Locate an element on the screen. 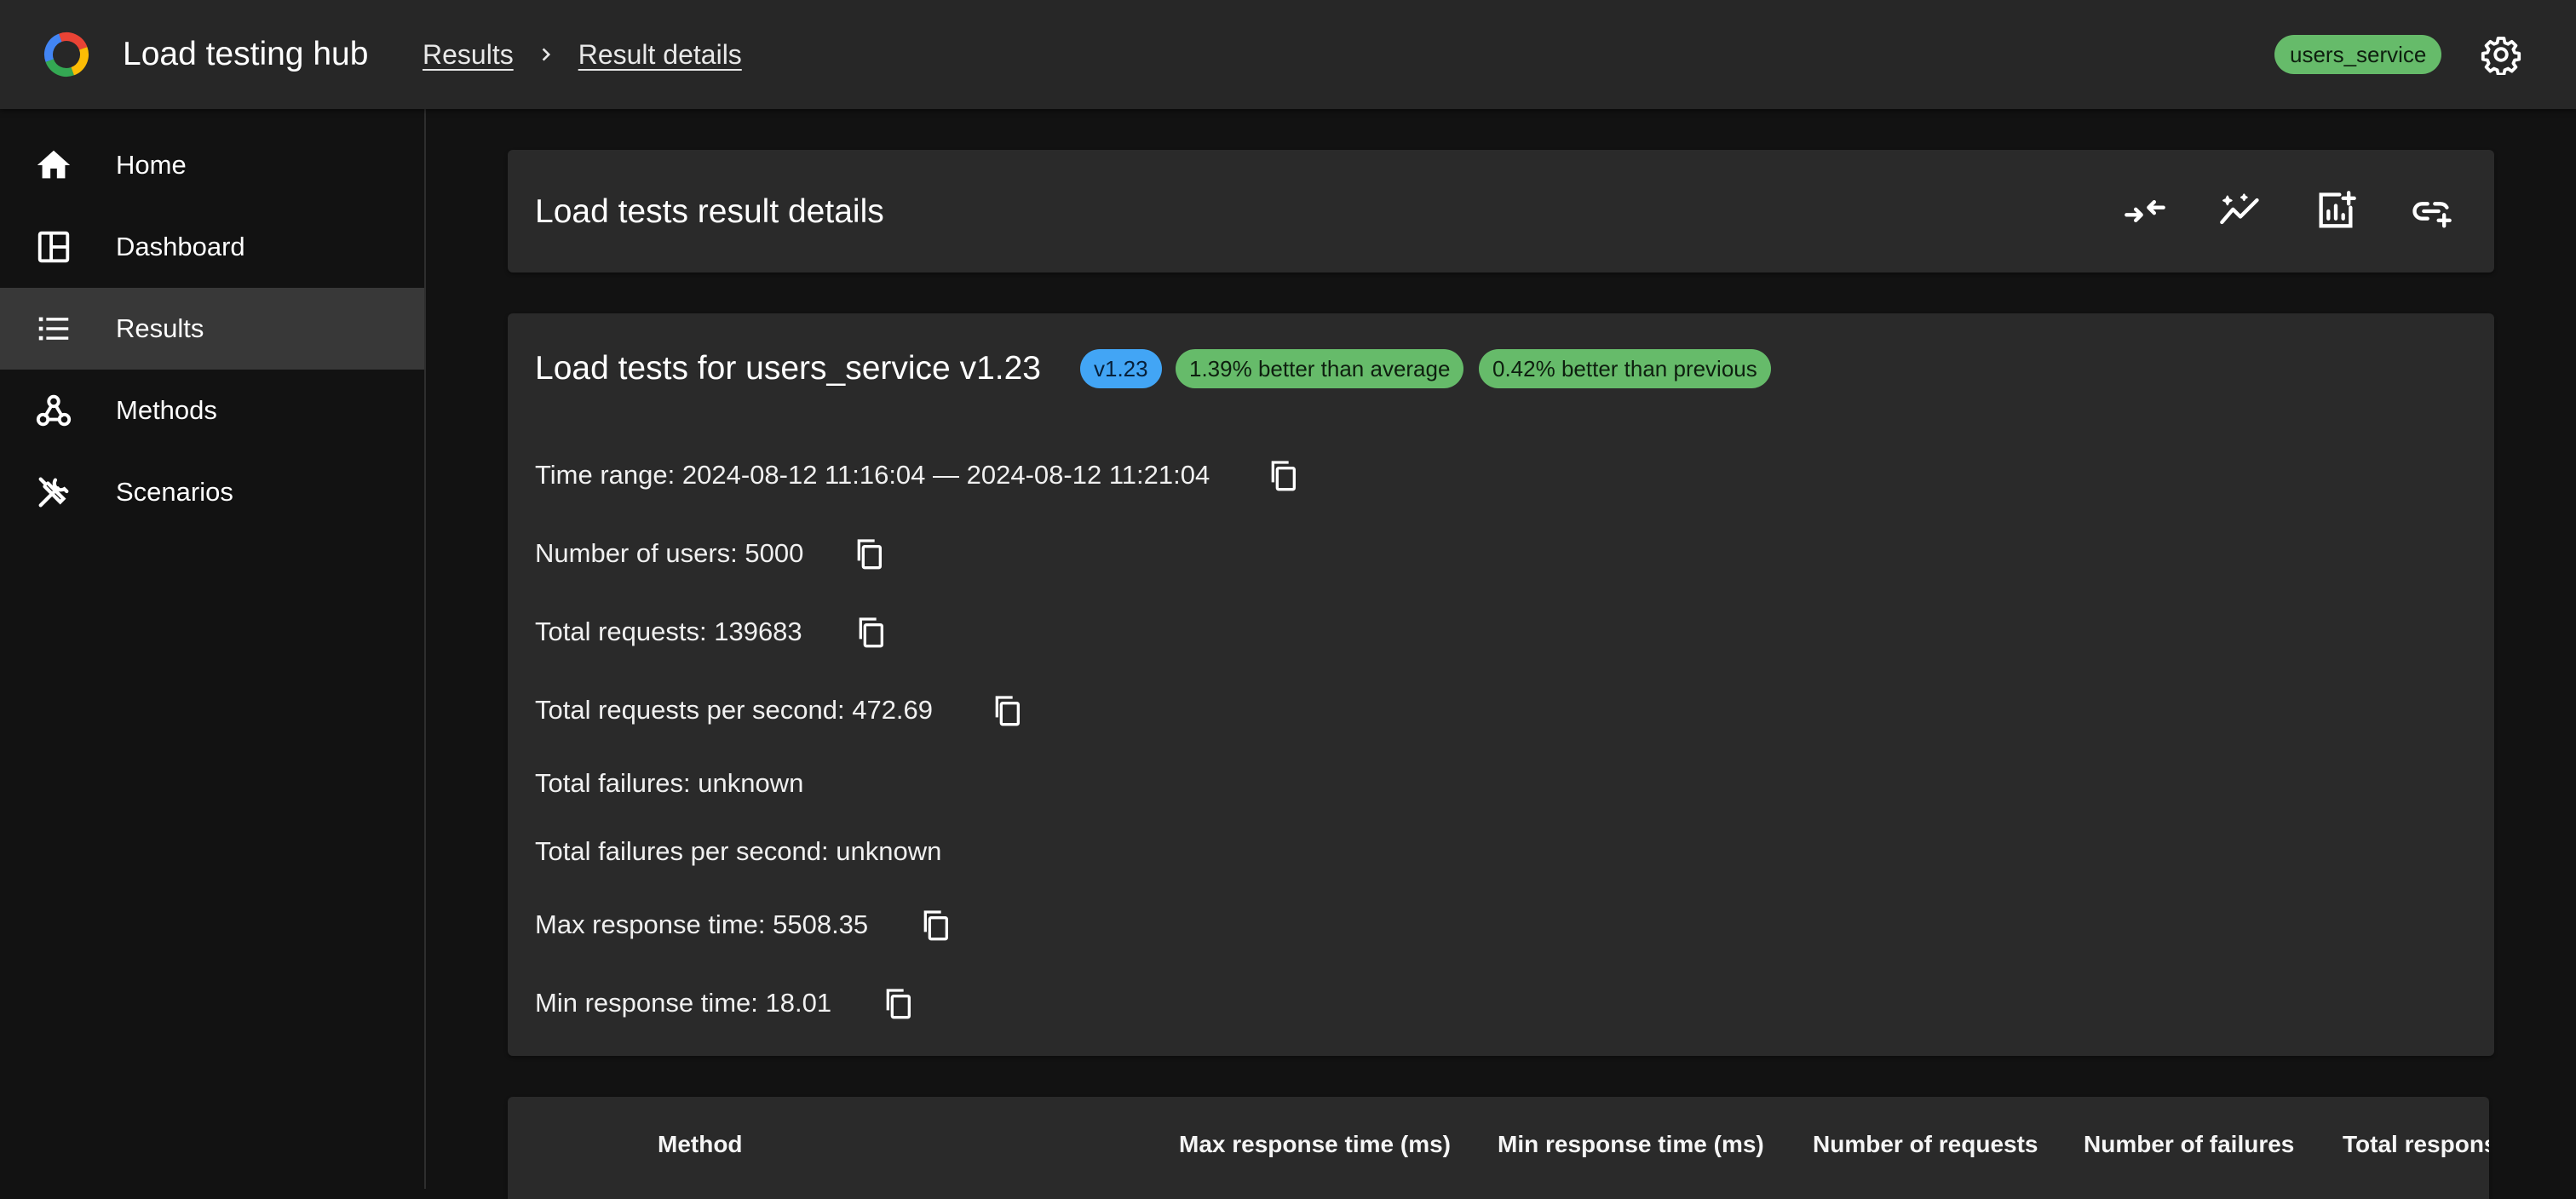  list-icon is located at coordinates (54, 329).